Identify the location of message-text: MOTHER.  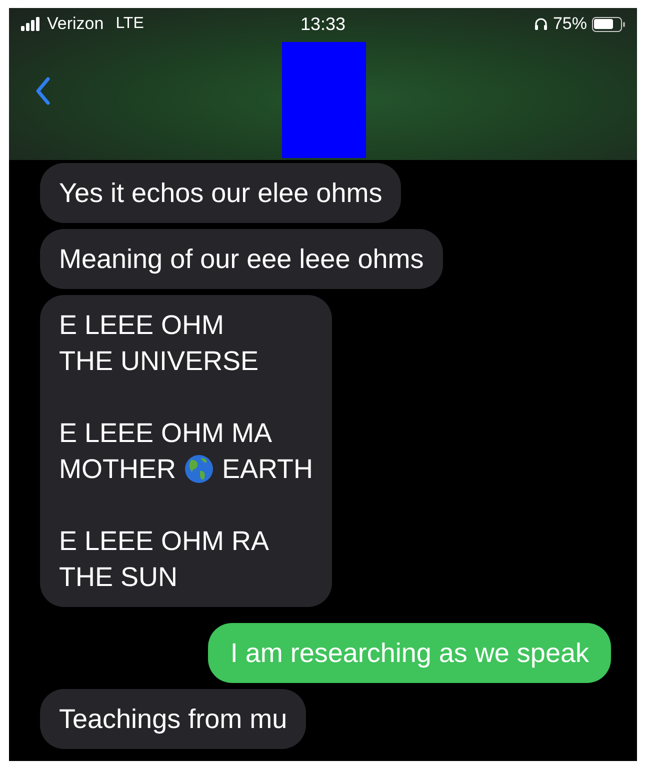
(117, 469).